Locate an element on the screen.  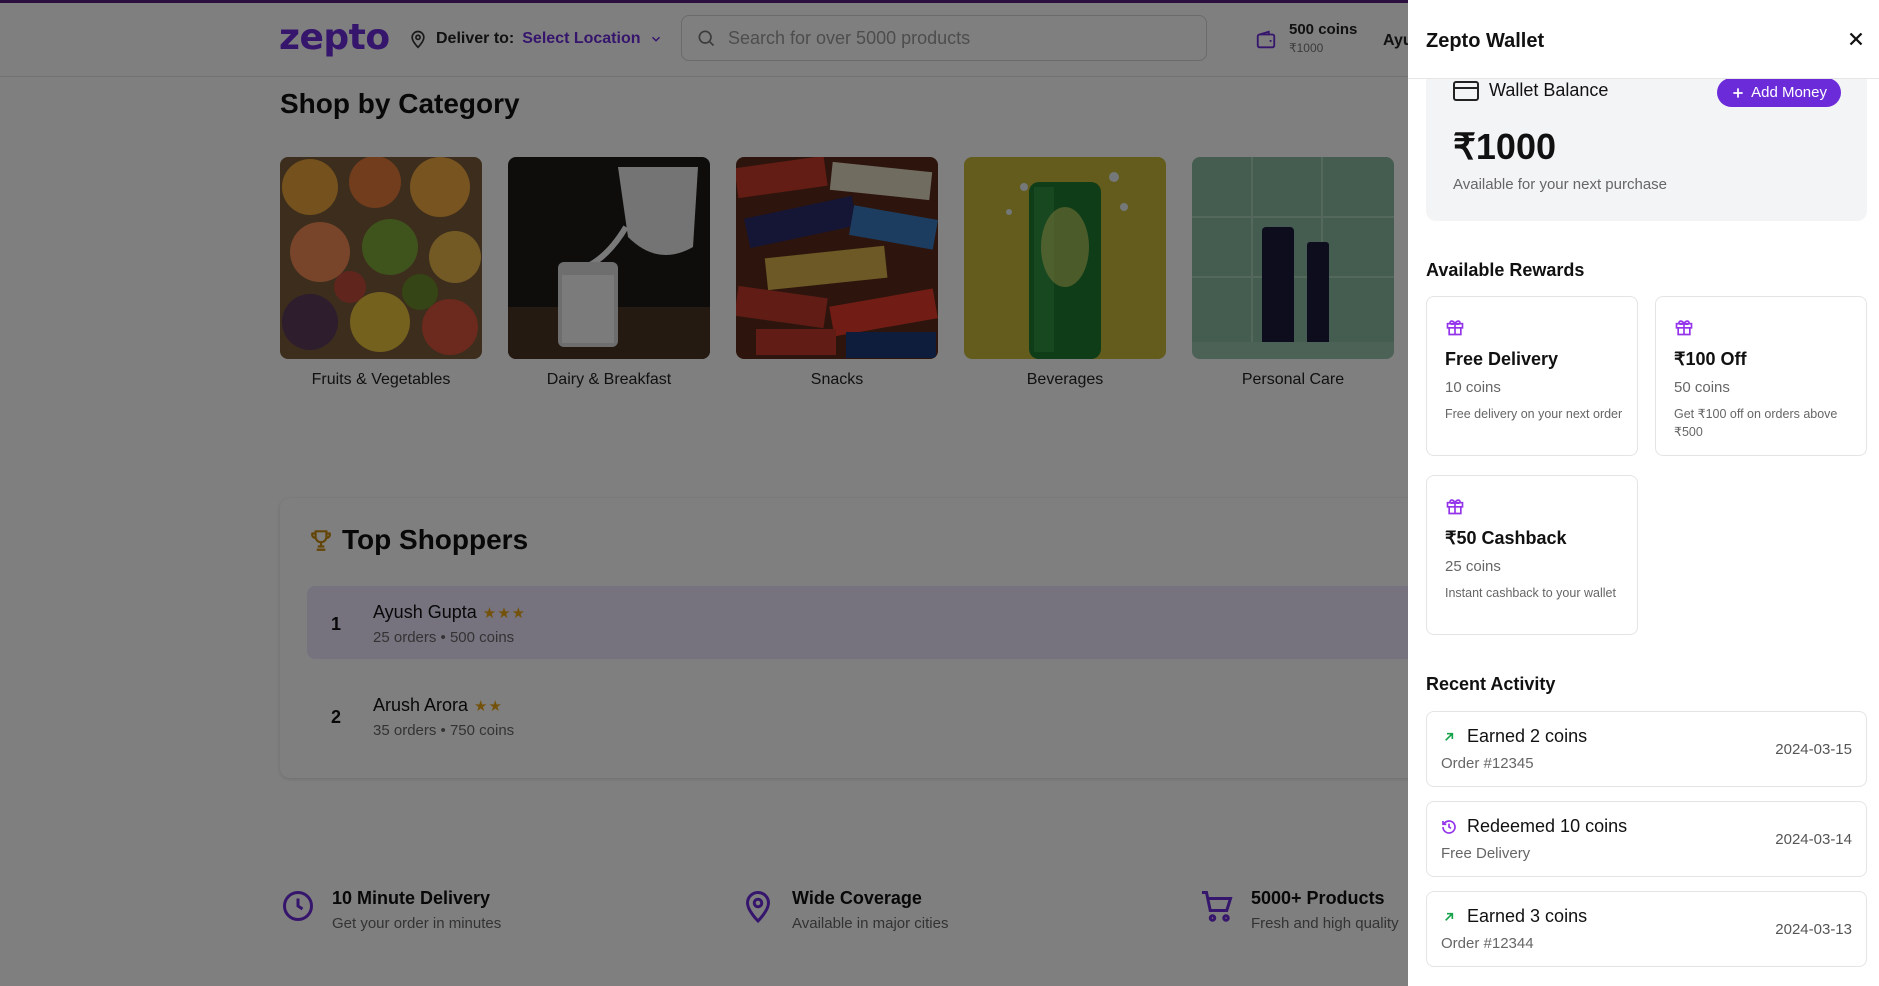
reward-title: Free Delivery is located at coordinates (1502, 359).